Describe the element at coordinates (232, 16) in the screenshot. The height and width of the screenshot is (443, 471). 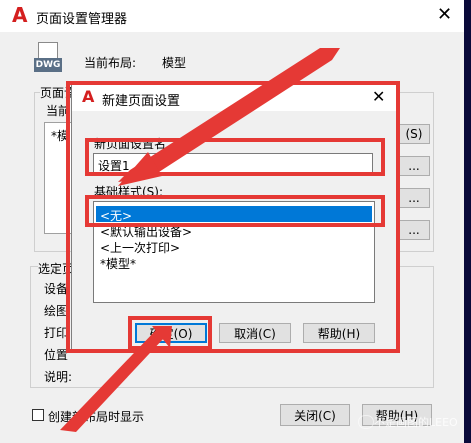
I see `title-bar: A 页面设置管理器 ✕` at that location.